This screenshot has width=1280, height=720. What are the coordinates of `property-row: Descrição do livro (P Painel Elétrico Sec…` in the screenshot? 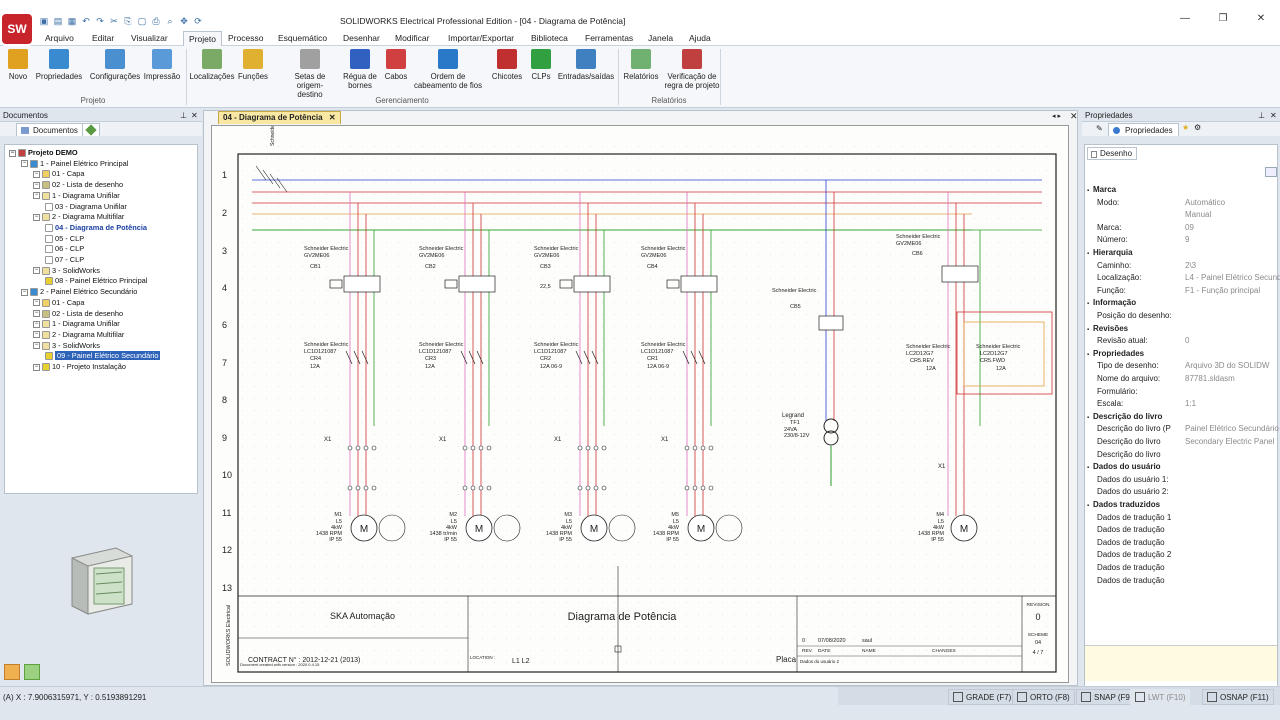 It's located at (1183, 430).